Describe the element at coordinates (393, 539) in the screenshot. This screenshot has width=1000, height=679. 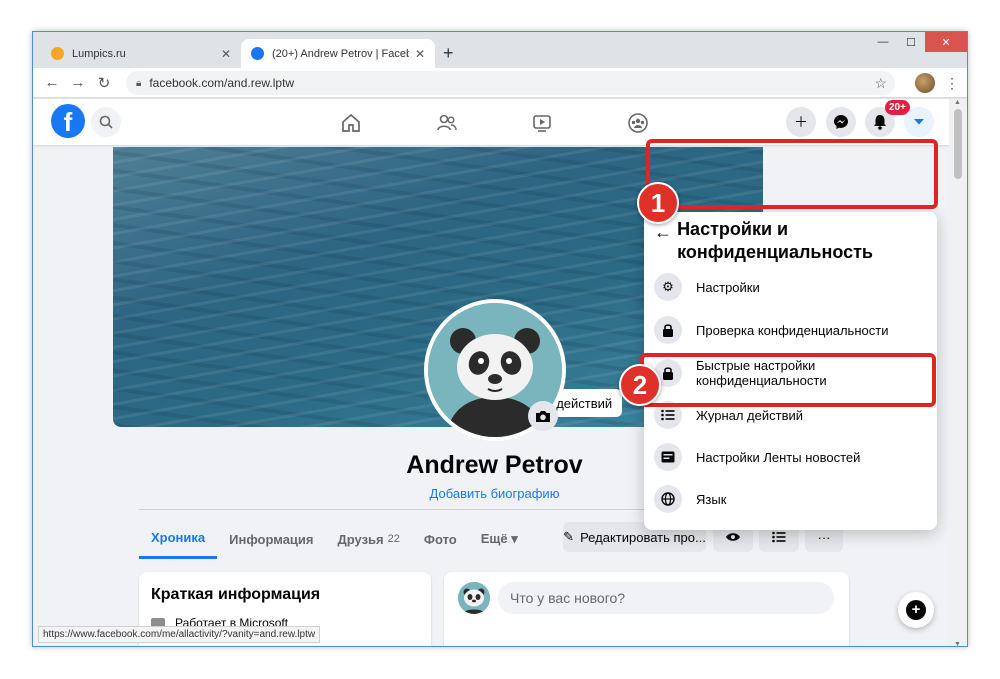
I see `friends-count: 22` at that location.